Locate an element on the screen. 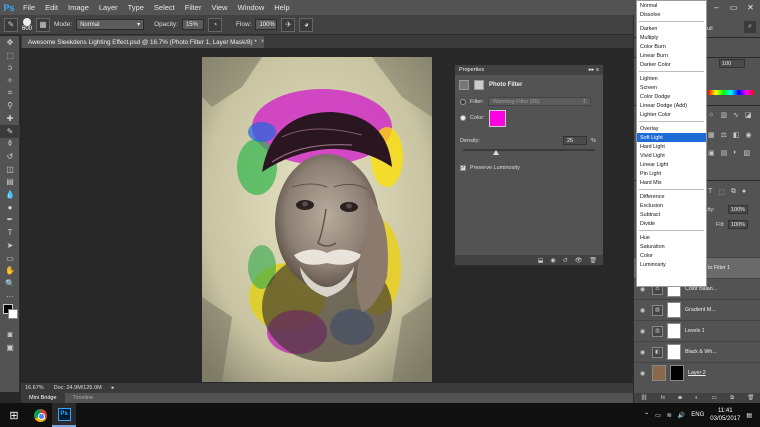 This screenshot has height=427, width=760. levels-icon: ▥ is located at coordinates (723, 115).